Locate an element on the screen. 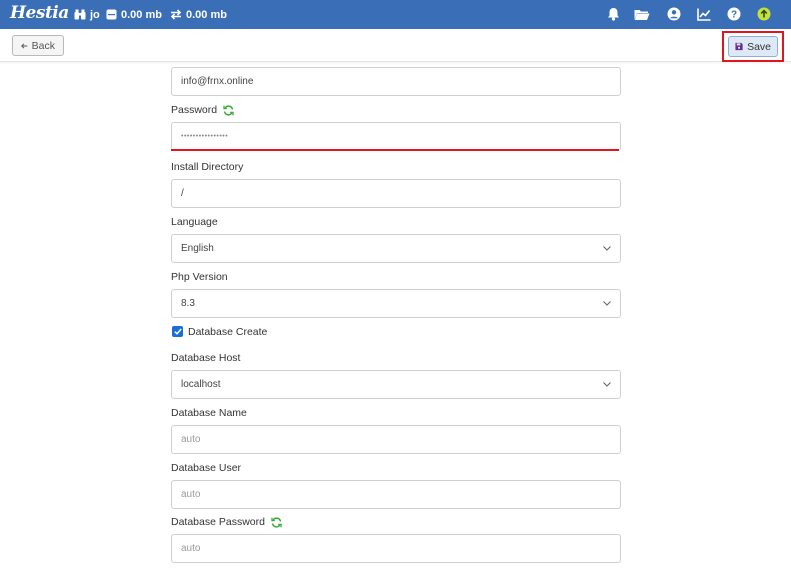  language-label: Language is located at coordinates (194, 222).